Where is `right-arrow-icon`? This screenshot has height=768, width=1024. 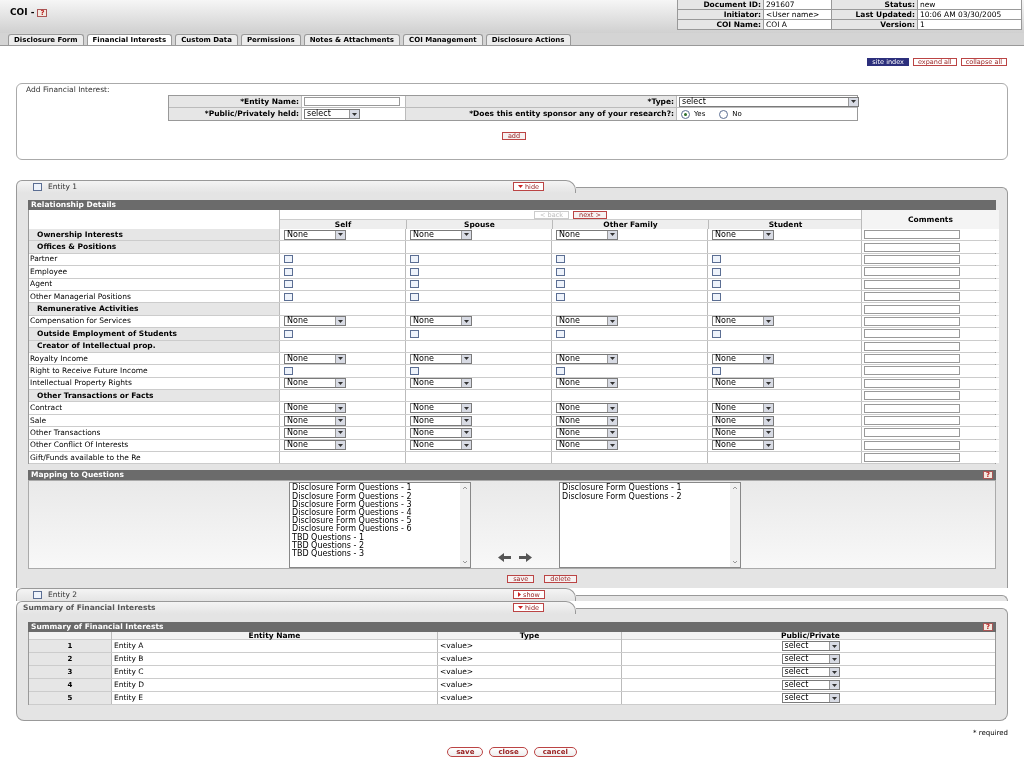
right-arrow-icon is located at coordinates (525, 558).